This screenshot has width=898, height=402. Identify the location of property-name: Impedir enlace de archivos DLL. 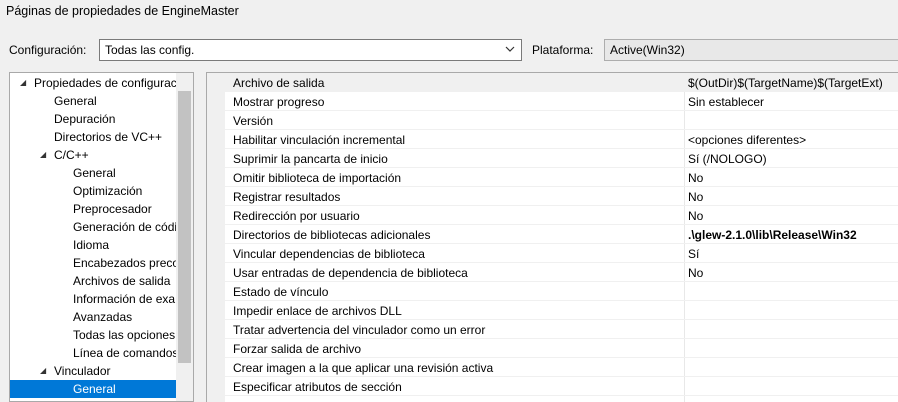
(317, 311).